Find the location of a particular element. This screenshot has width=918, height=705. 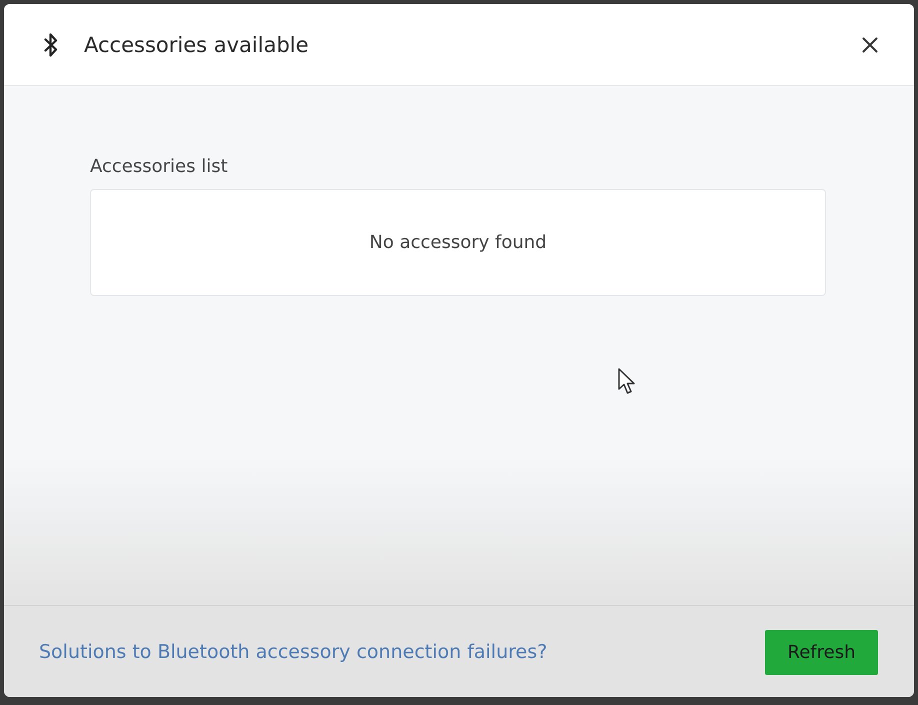

close-icon is located at coordinates (870, 44).